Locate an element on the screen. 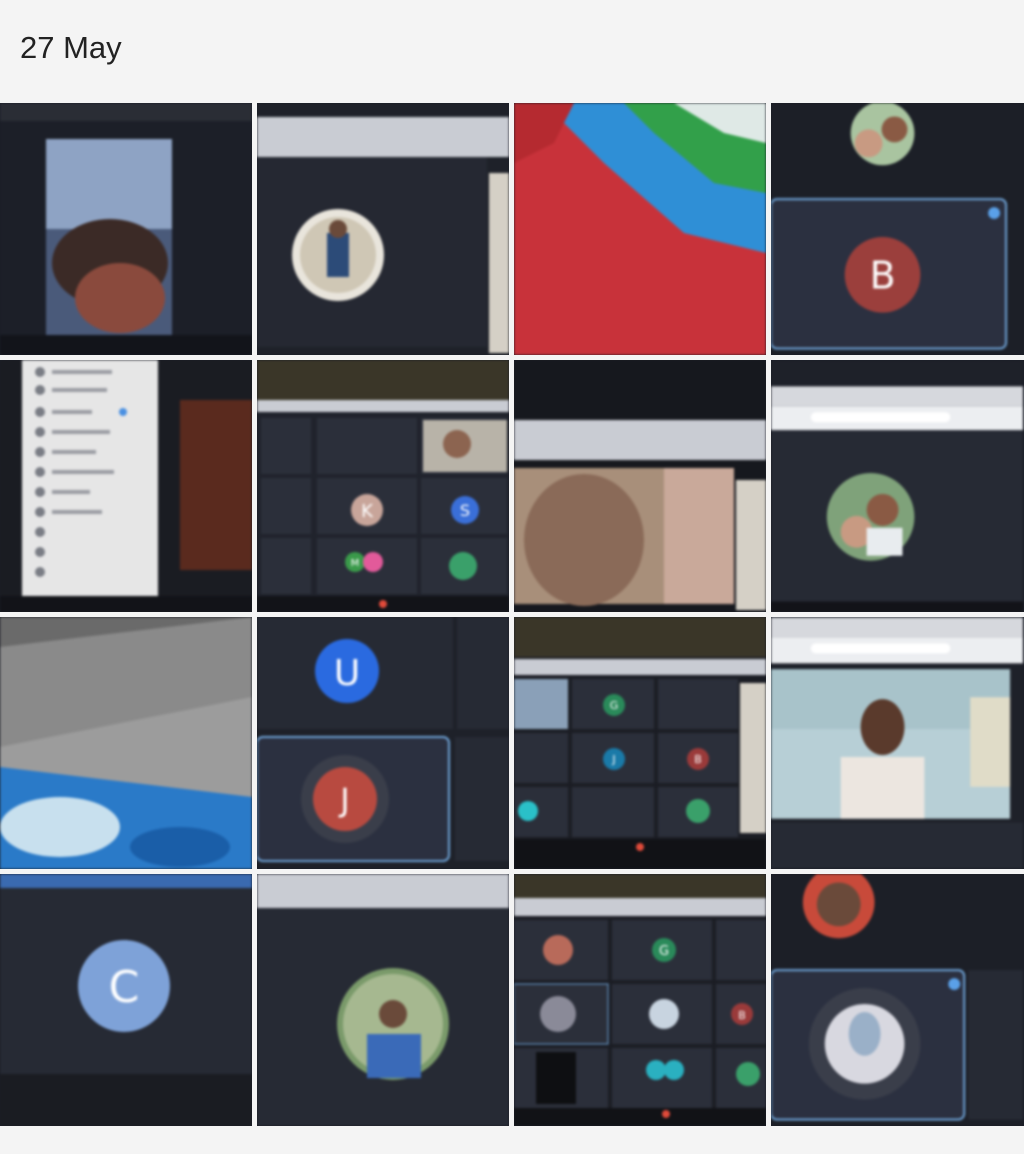 This screenshot has width=1024, height=1154. photo-meet-browser-speaker is located at coordinates (897, 743).